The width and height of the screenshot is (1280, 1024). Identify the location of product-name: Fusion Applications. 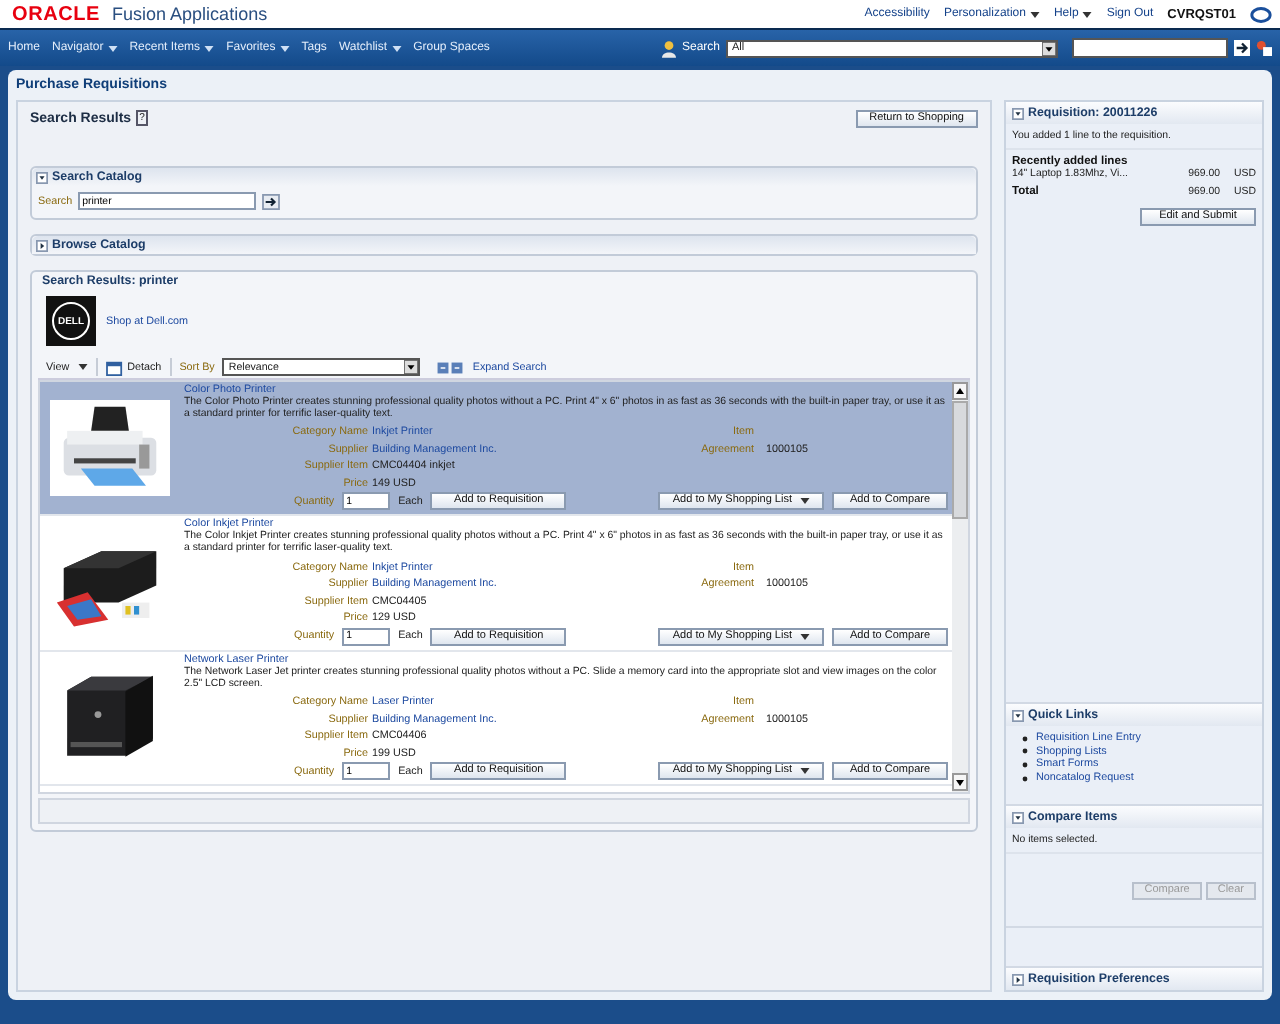
(190, 14).